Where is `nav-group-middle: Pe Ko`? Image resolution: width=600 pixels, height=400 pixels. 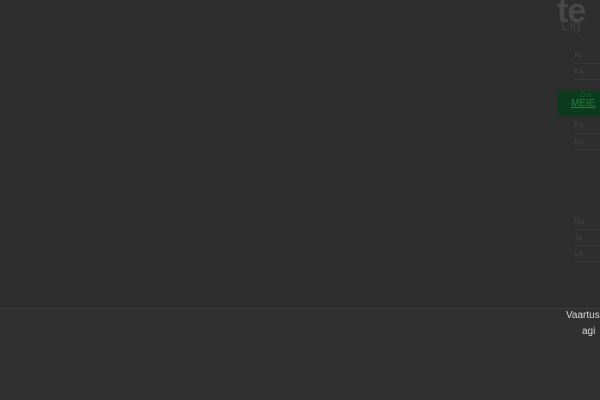 nav-group-middle: Pe Ko is located at coordinates (578, 134).